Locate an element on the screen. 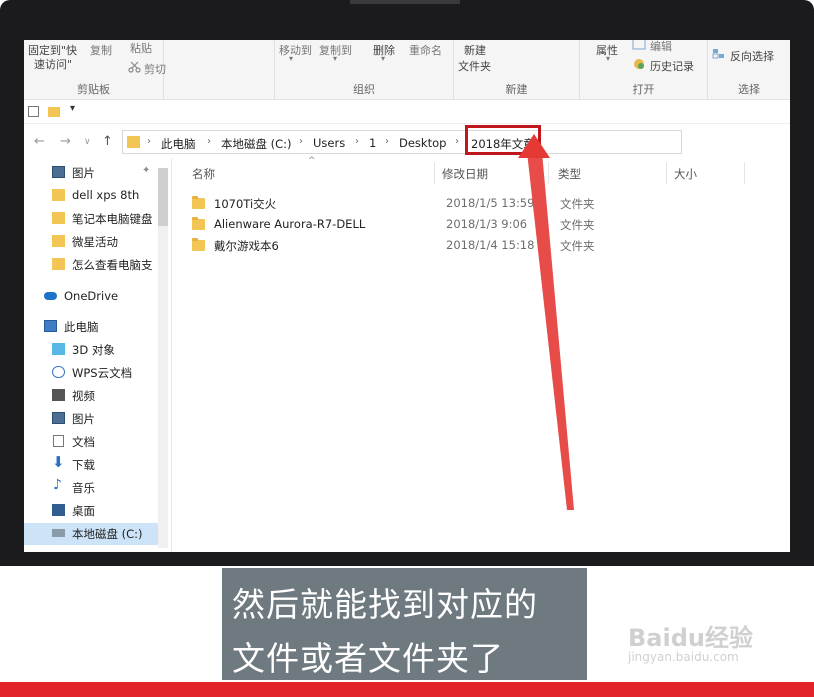 The width and height of the screenshot is (814, 697). baidu-watermark-logo: Baidu经验 is located at coordinates (690, 638).